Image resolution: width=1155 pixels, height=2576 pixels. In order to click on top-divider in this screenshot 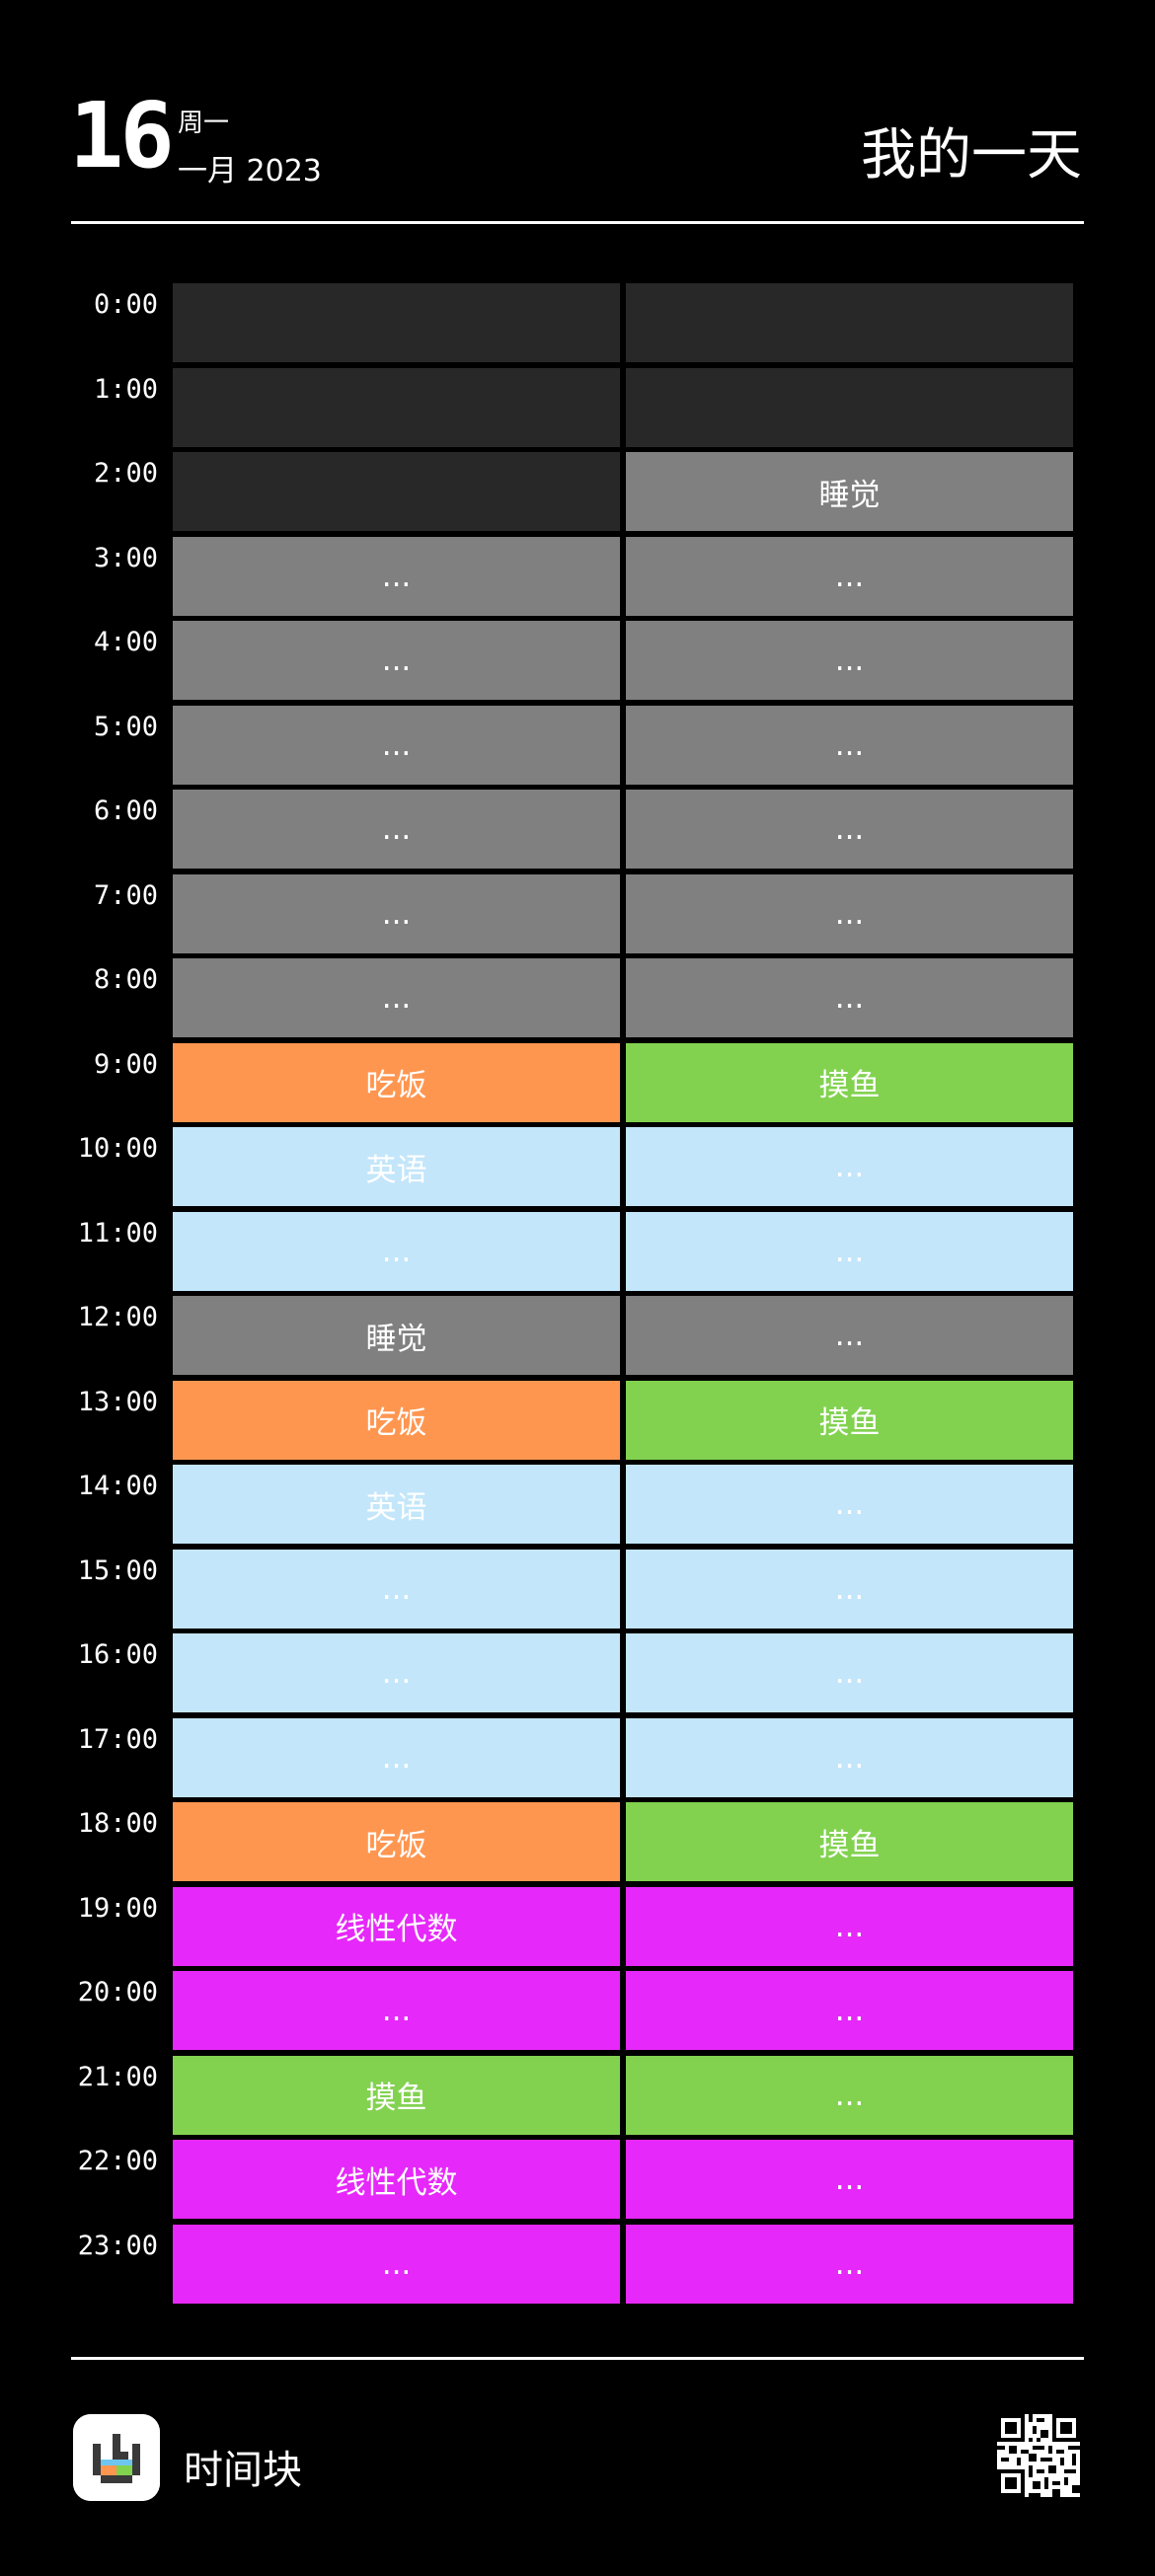, I will do `click(577, 222)`.